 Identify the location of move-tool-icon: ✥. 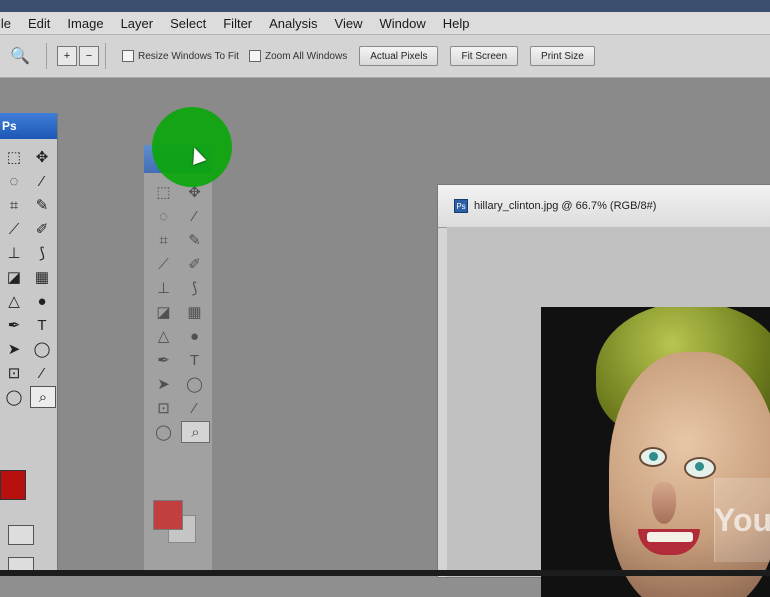
(42, 157).